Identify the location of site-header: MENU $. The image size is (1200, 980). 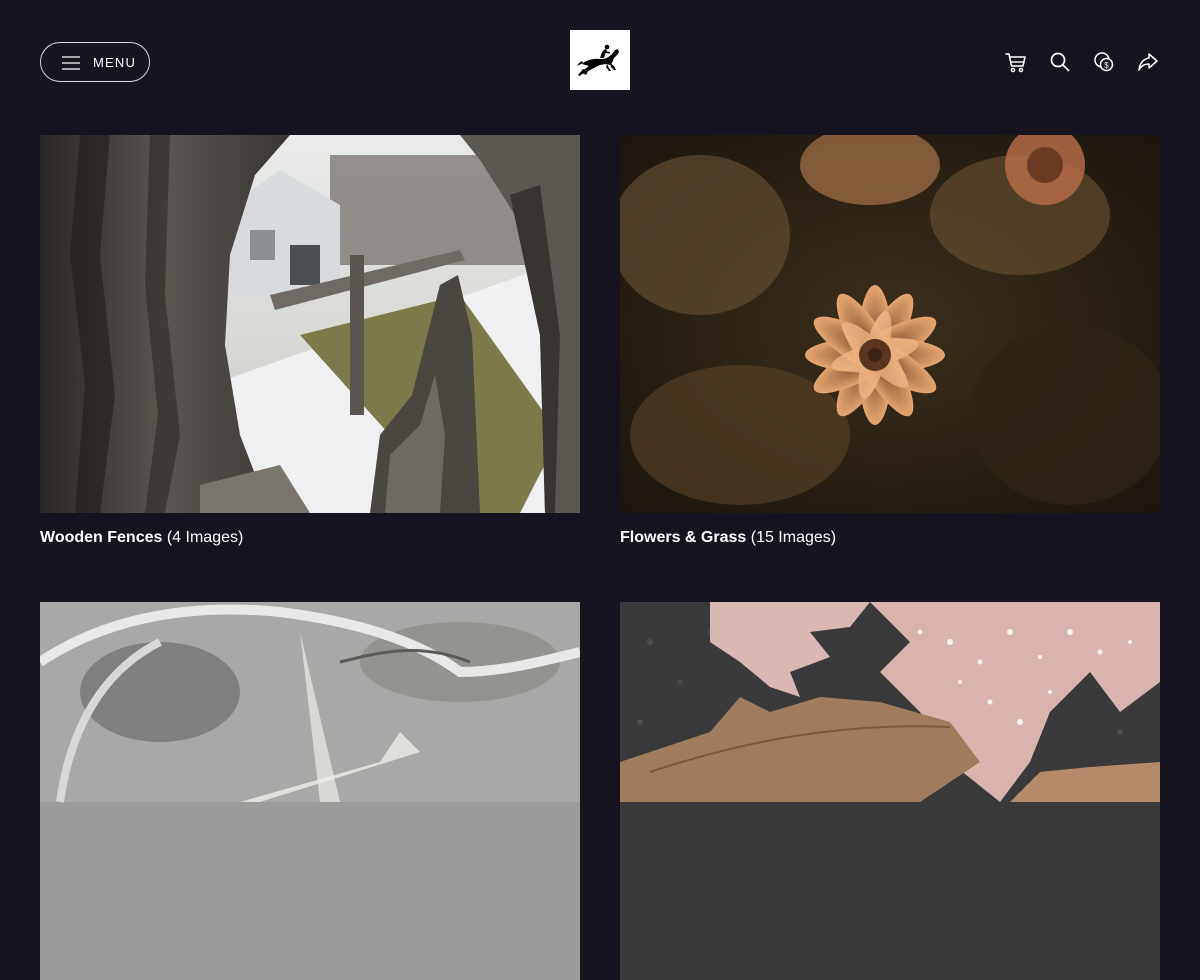
(600, 62).